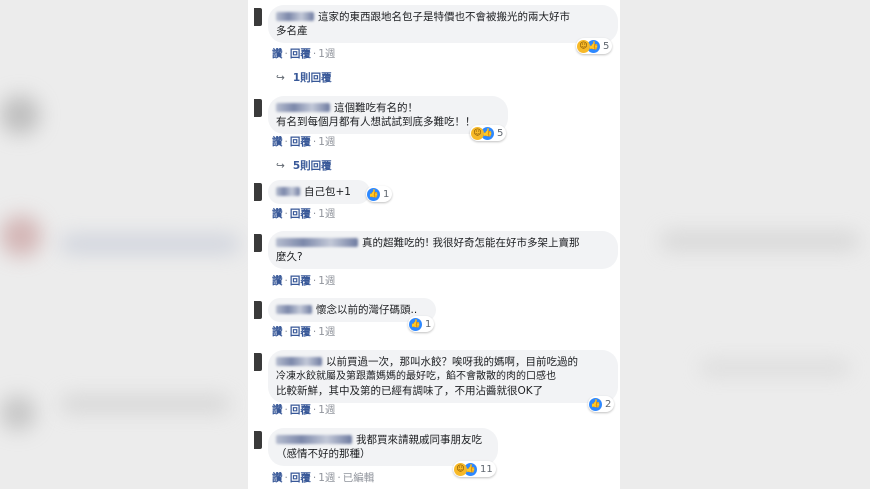 The width and height of the screenshot is (870, 489). What do you see at coordinates (471, 243) in the screenshot?
I see `comment-text-line: 真的超難吃的! 我很好奇怎能在好市多架上賣那` at bounding box center [471, 243].